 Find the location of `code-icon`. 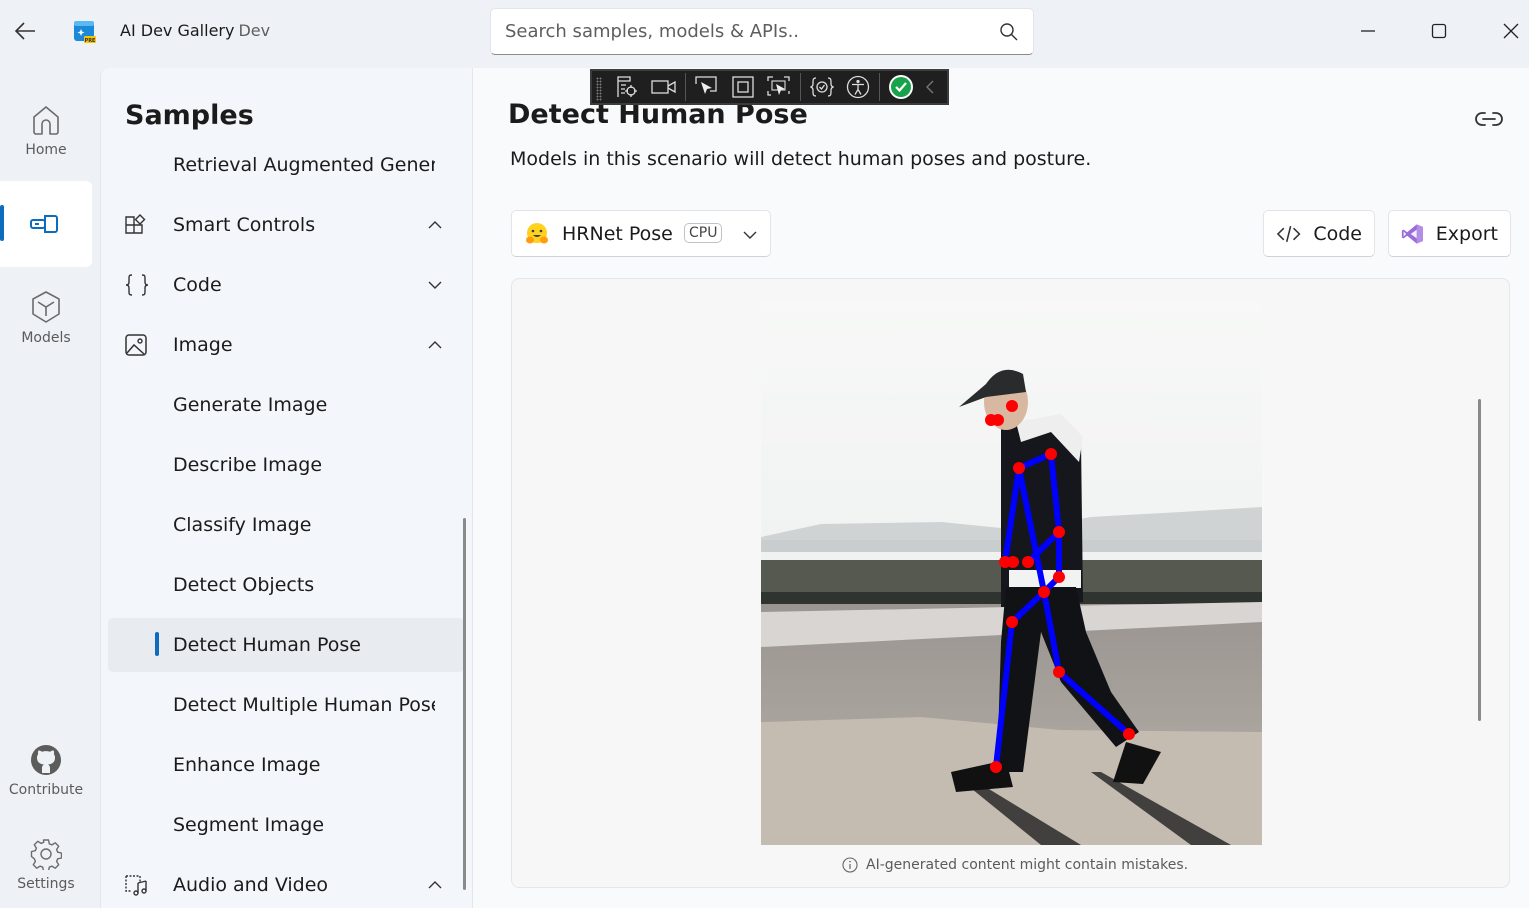

code-icon is located at coordinates (1288, 233).